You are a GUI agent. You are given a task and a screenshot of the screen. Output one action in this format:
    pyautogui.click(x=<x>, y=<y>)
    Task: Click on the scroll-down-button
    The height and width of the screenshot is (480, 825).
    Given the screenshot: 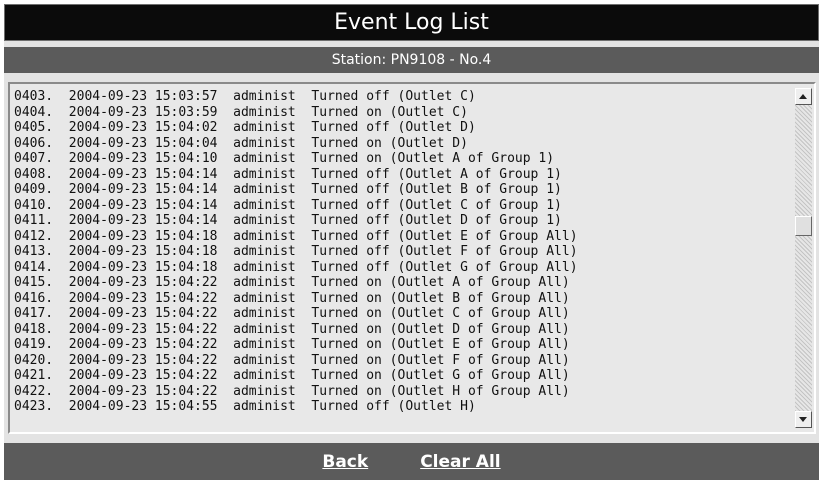 What is the action you would take?
    pyautogui.click(x=803, y=419)
    